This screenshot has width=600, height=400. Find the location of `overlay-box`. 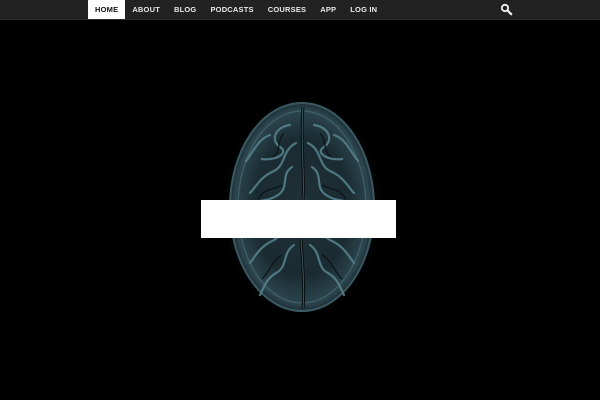

overlay-box is located at coordinates (298, 219).